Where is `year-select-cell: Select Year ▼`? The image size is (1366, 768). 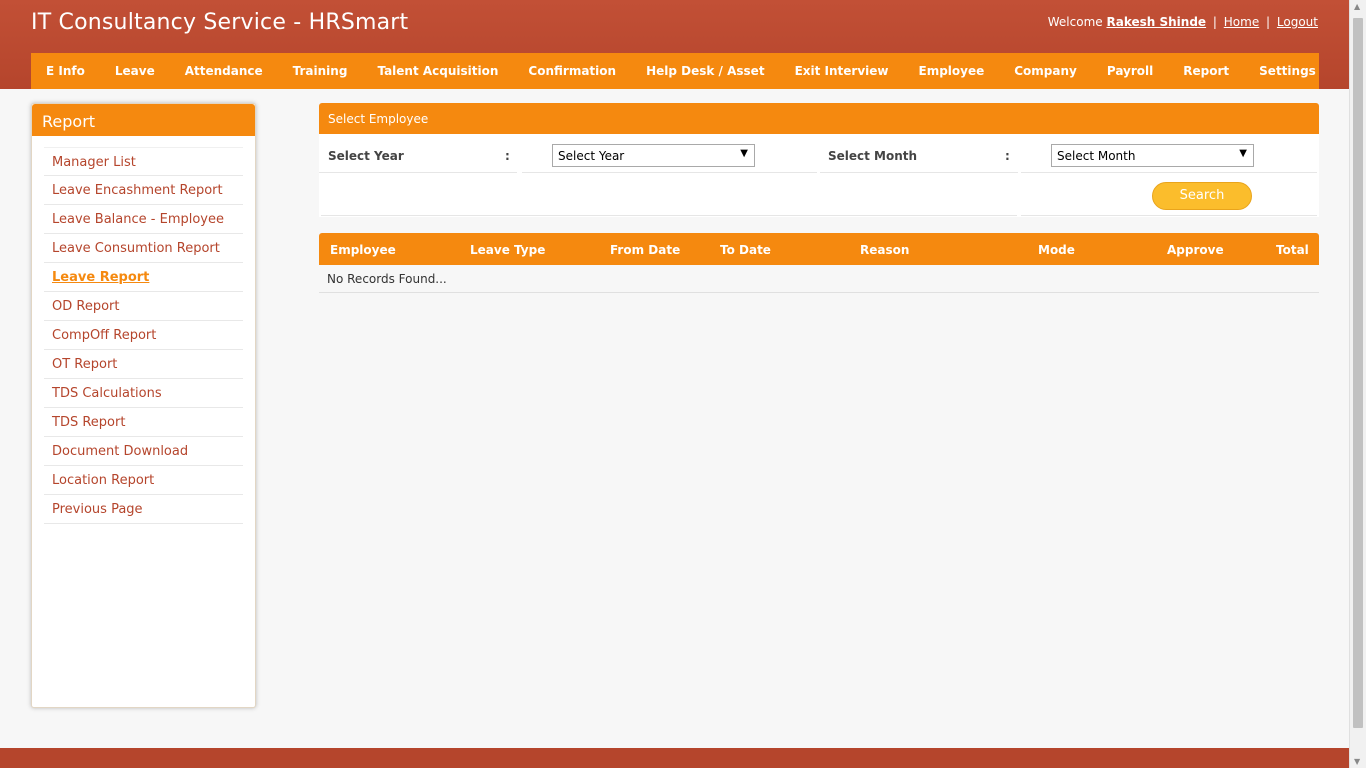
year-select-cell: Select Year ▼ is located at coordinates (669, 154).